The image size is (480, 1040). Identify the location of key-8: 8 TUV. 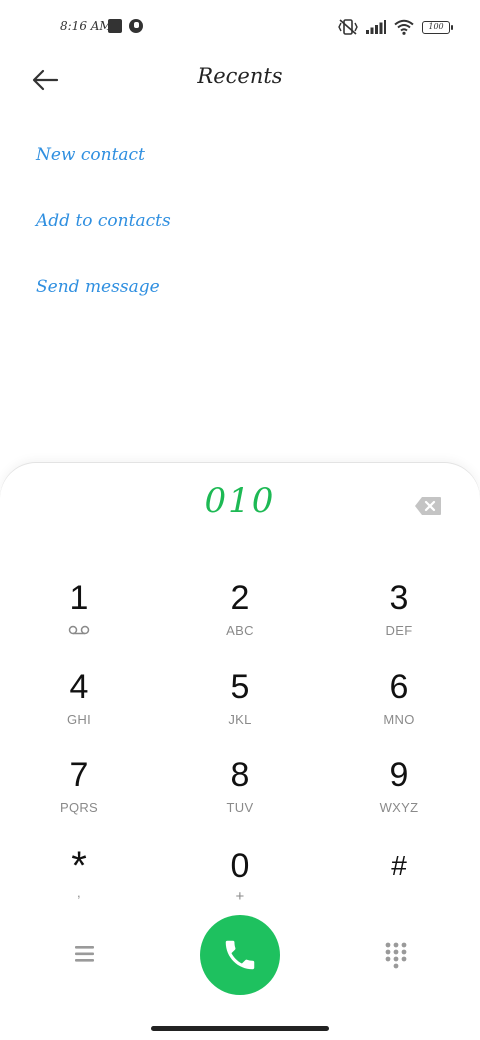
(240, 789).